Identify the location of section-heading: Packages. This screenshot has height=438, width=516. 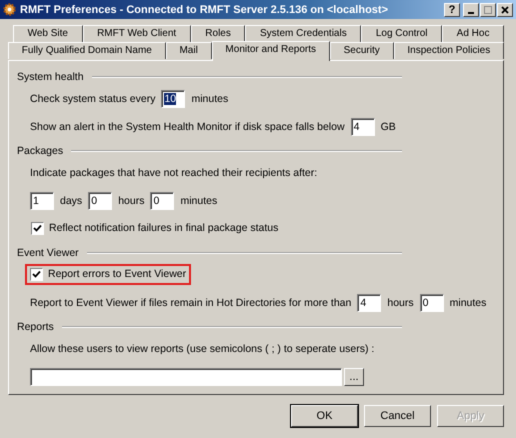
(40, 151).